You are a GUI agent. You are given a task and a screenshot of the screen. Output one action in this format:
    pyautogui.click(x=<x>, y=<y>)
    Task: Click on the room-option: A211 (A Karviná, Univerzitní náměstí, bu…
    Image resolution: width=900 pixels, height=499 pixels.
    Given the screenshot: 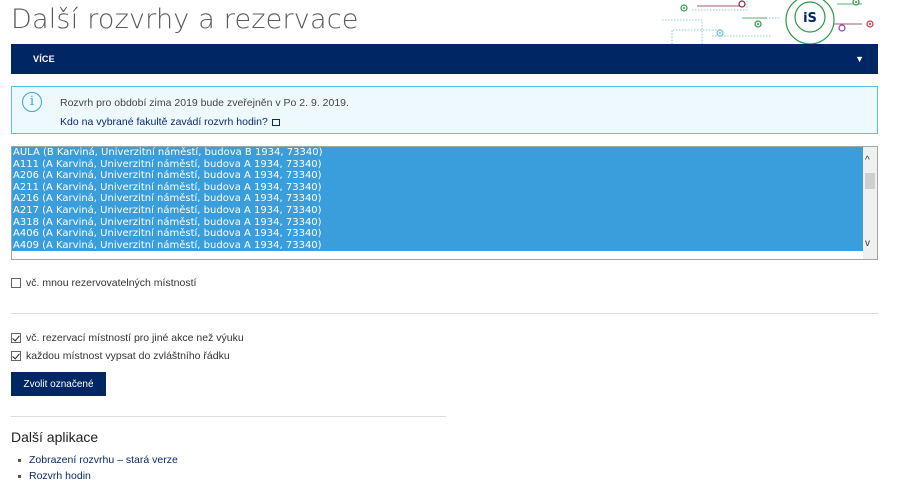 What is the action you would take?
    pyautogui.click(x=437, y=187)
    